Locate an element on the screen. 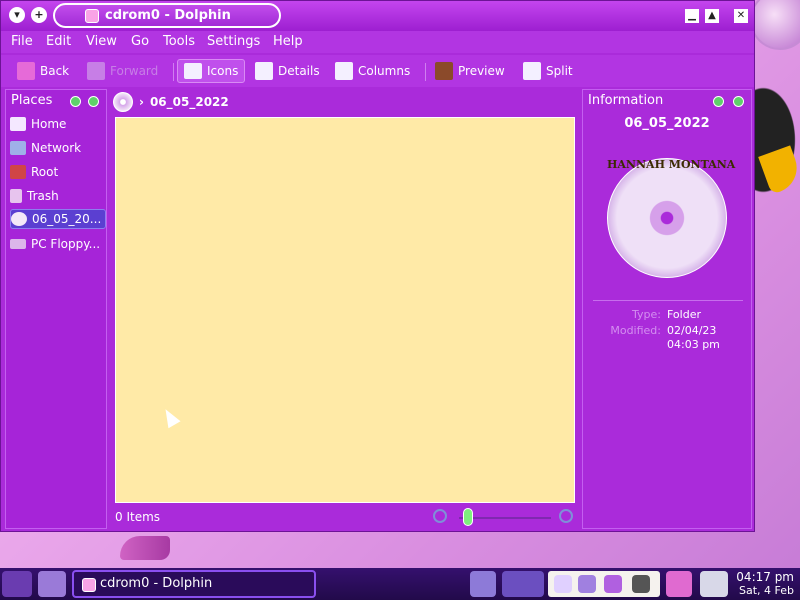  menu-view: View is located at coordinates (101, 41).